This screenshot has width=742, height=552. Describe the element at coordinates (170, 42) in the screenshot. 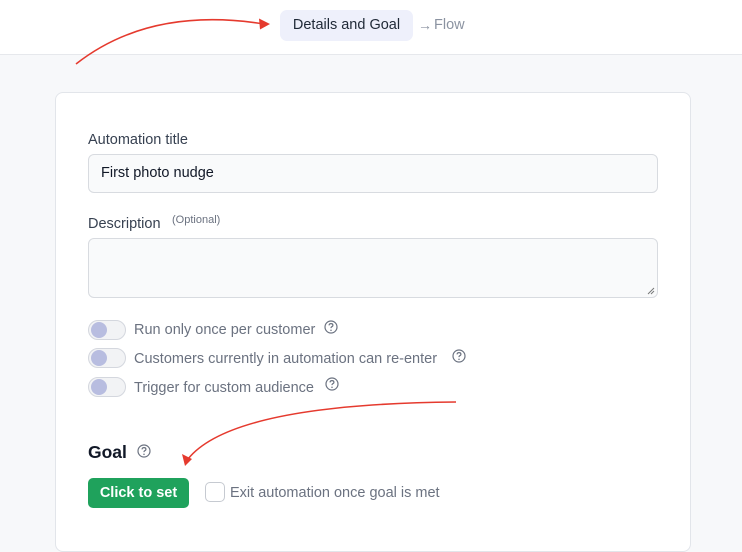

I see `annotation-arrow-top` at that location.